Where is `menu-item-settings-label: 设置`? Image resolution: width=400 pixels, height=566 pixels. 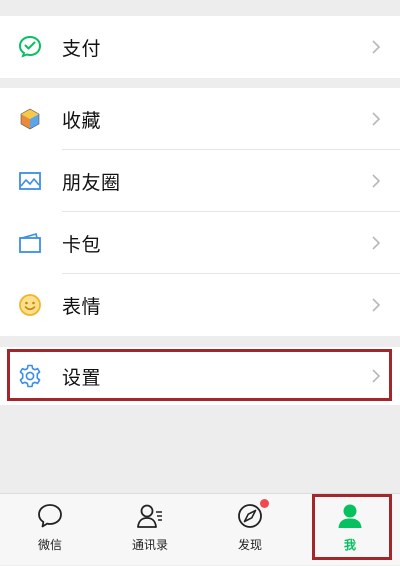 menu-item-settings-label: 设置 is located at coordinates (82, 377).